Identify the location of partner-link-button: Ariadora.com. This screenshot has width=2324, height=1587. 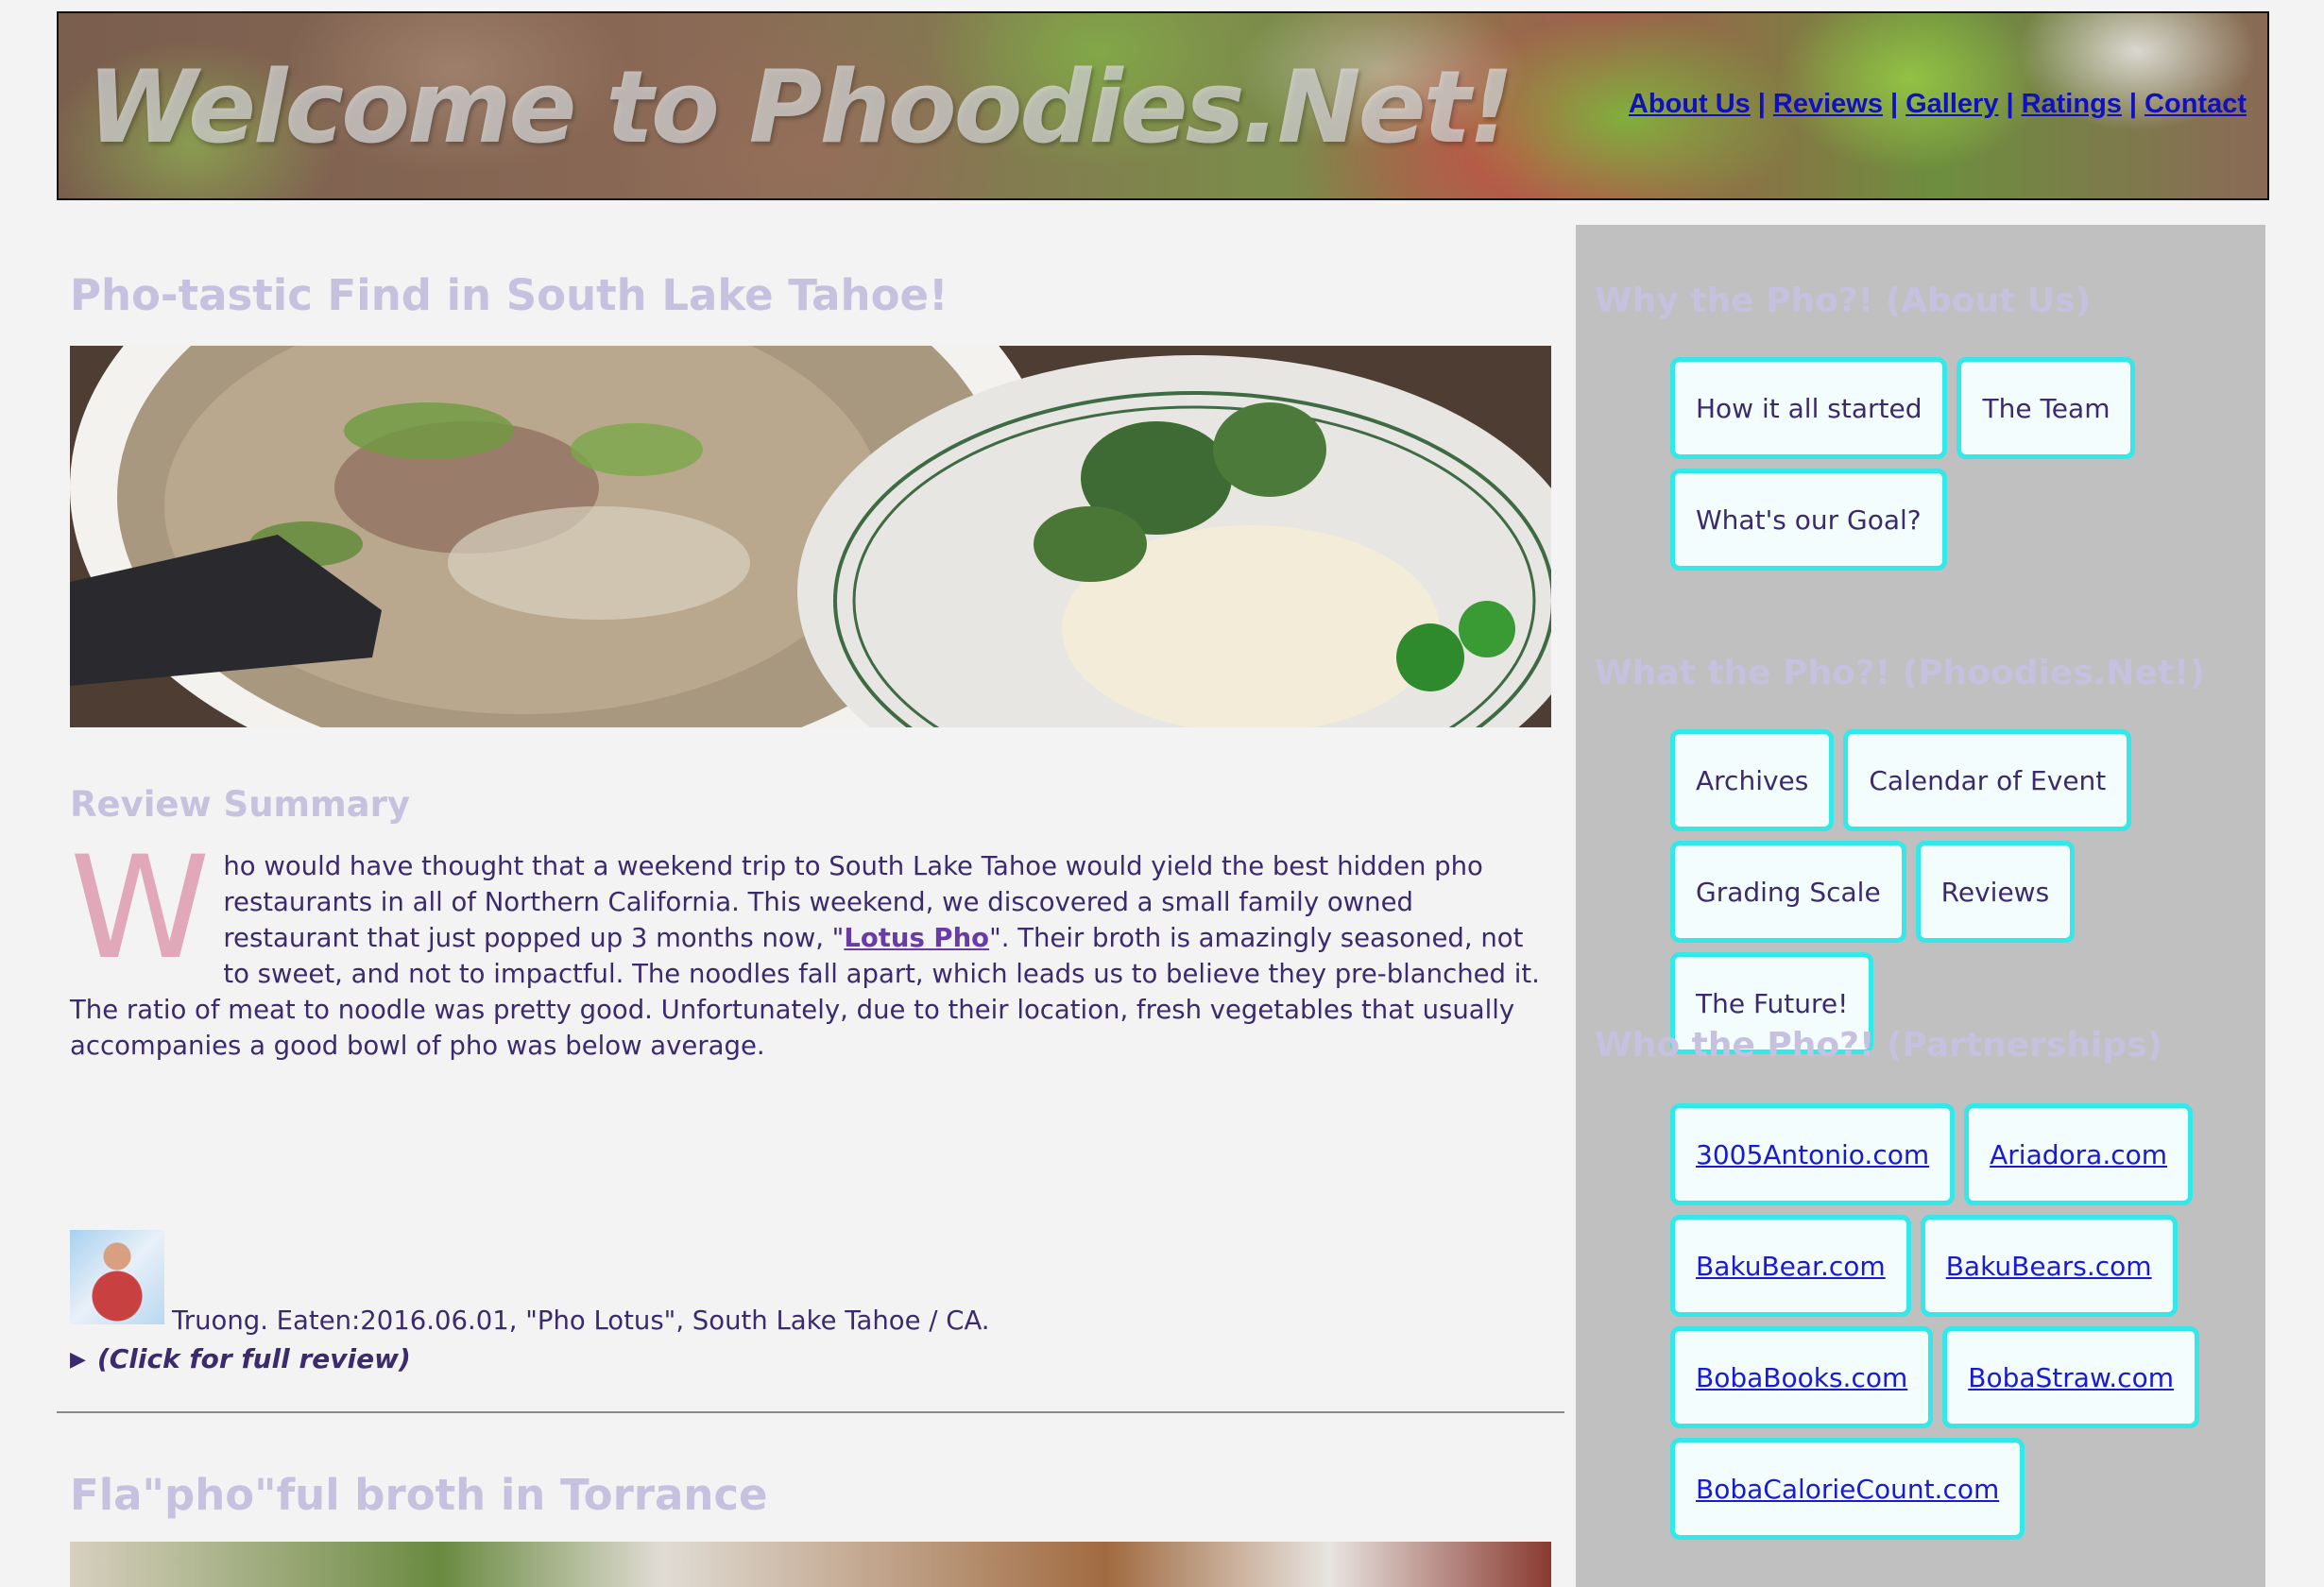
(2079, 1154).